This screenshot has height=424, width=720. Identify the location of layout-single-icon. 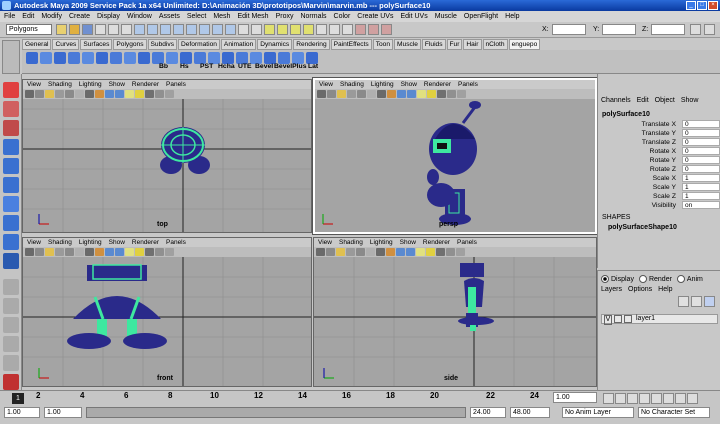
(11, 287).